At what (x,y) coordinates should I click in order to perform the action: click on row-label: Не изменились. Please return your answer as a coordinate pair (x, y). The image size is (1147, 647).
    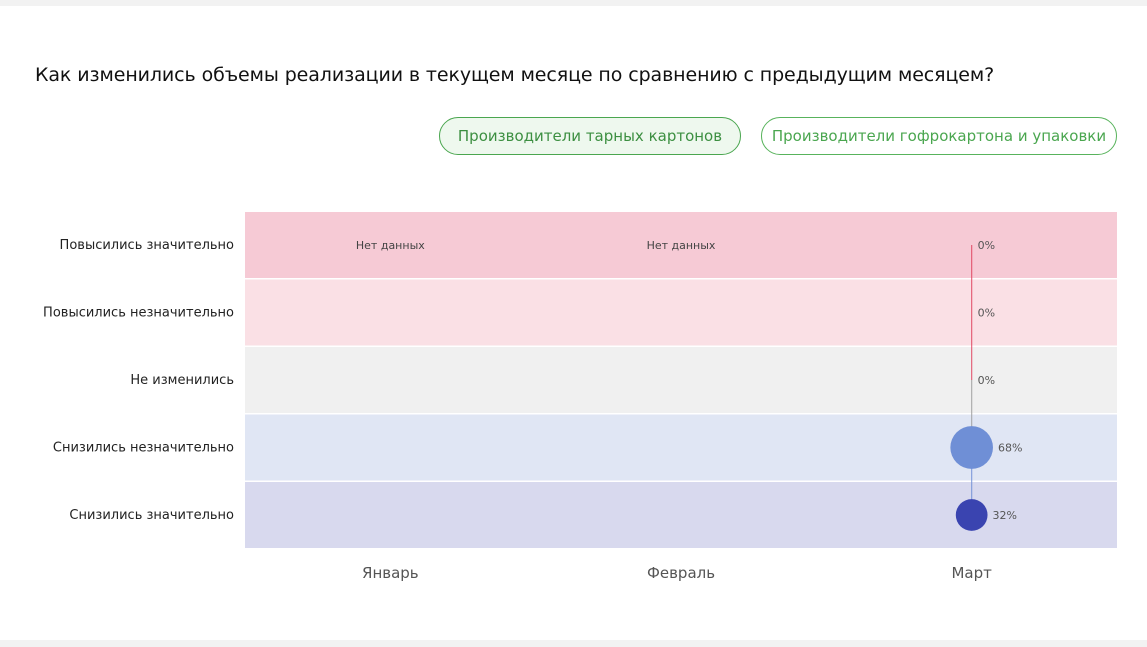
    Looking at the image, I should click on (182, 380).